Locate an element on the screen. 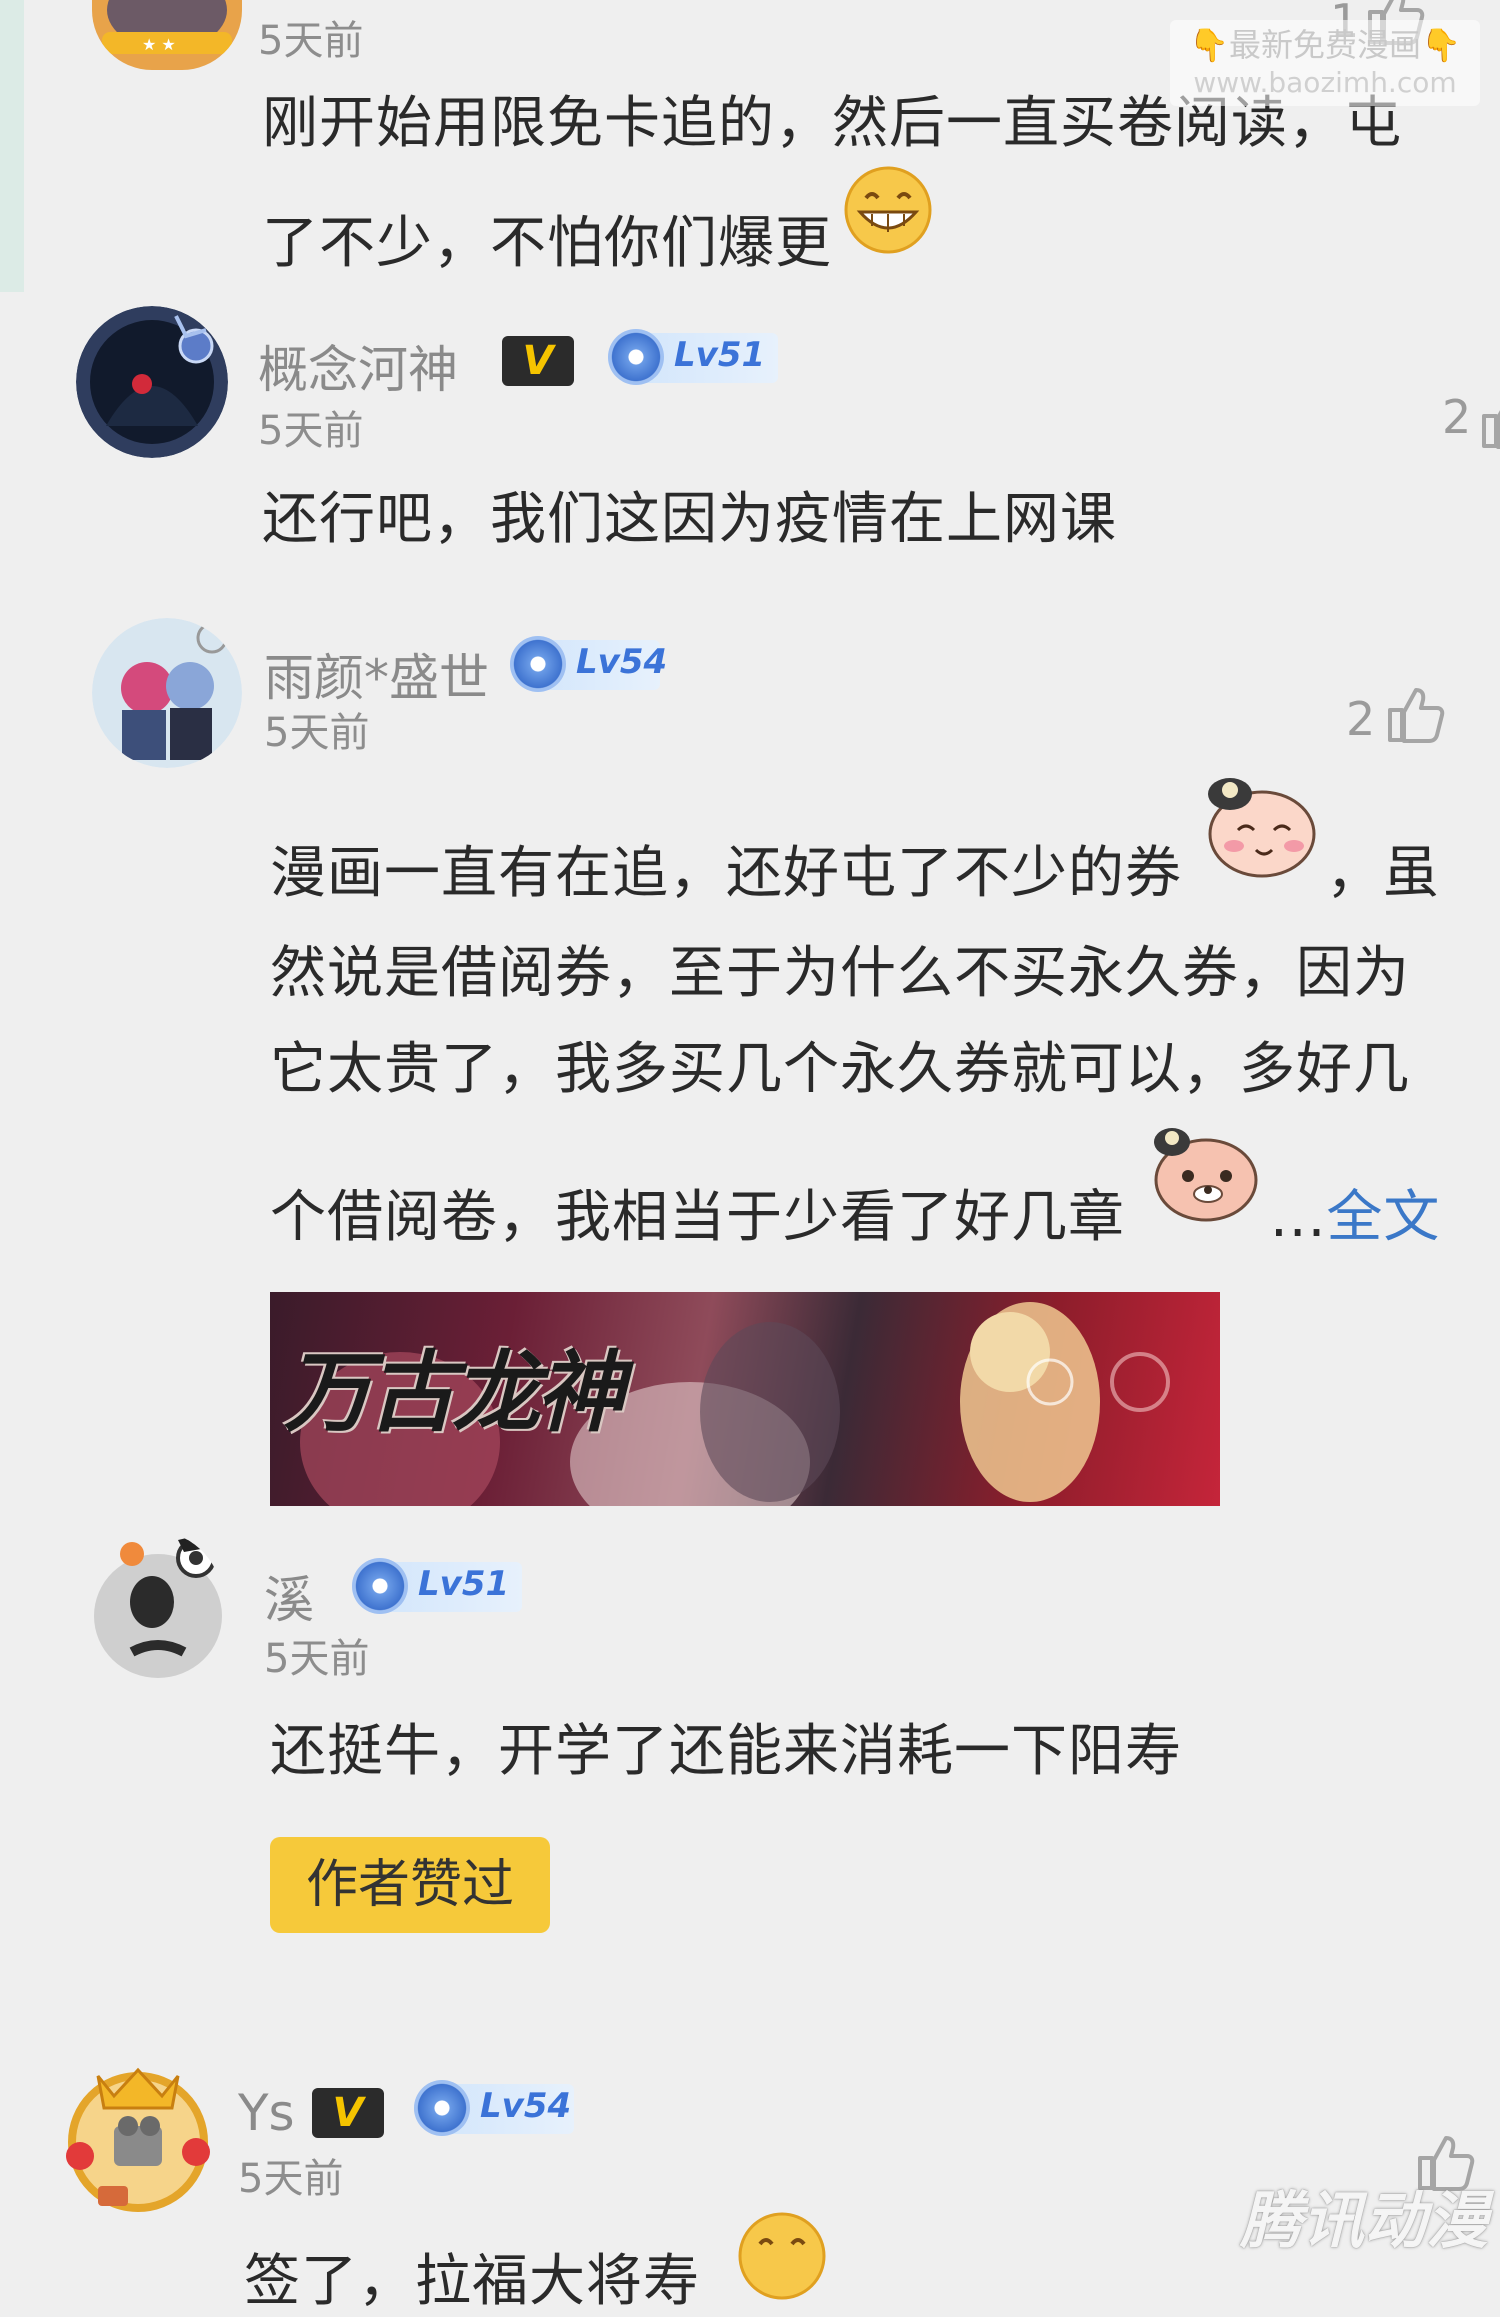 This screenshot has width=1500, height=2317. user-avatar: ★ ★ is located at coordinates (167, 35).